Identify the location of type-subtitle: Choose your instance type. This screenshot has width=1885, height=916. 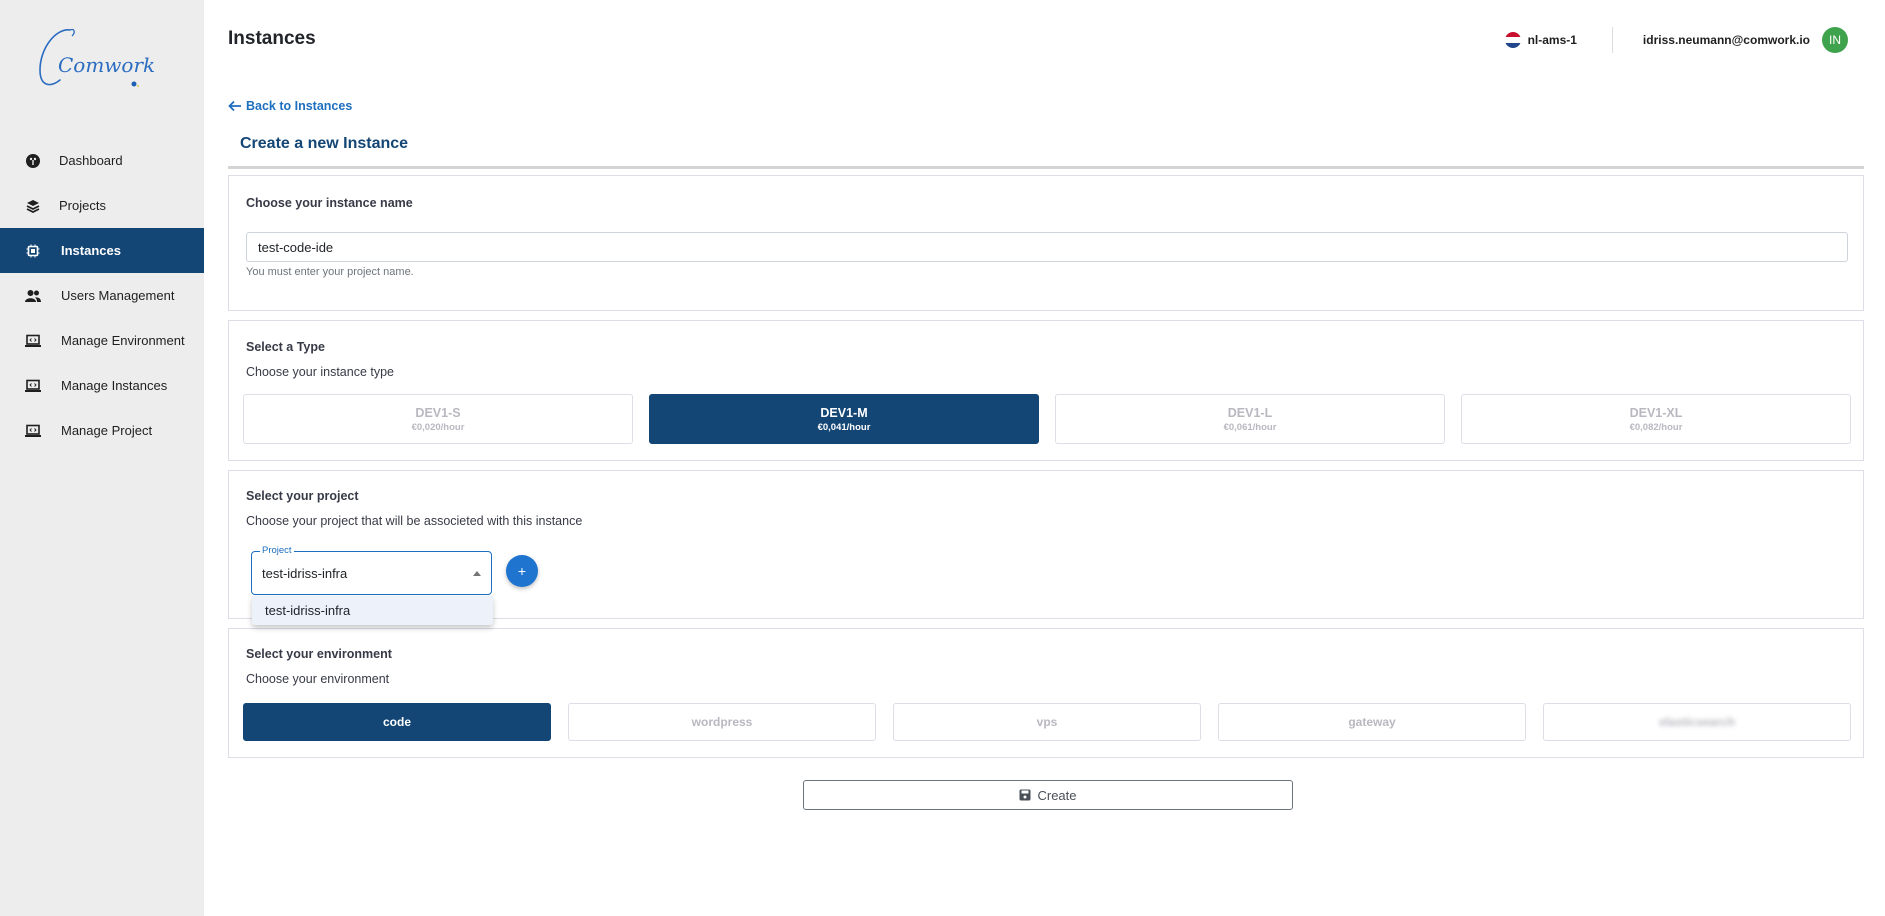
(320, 372).